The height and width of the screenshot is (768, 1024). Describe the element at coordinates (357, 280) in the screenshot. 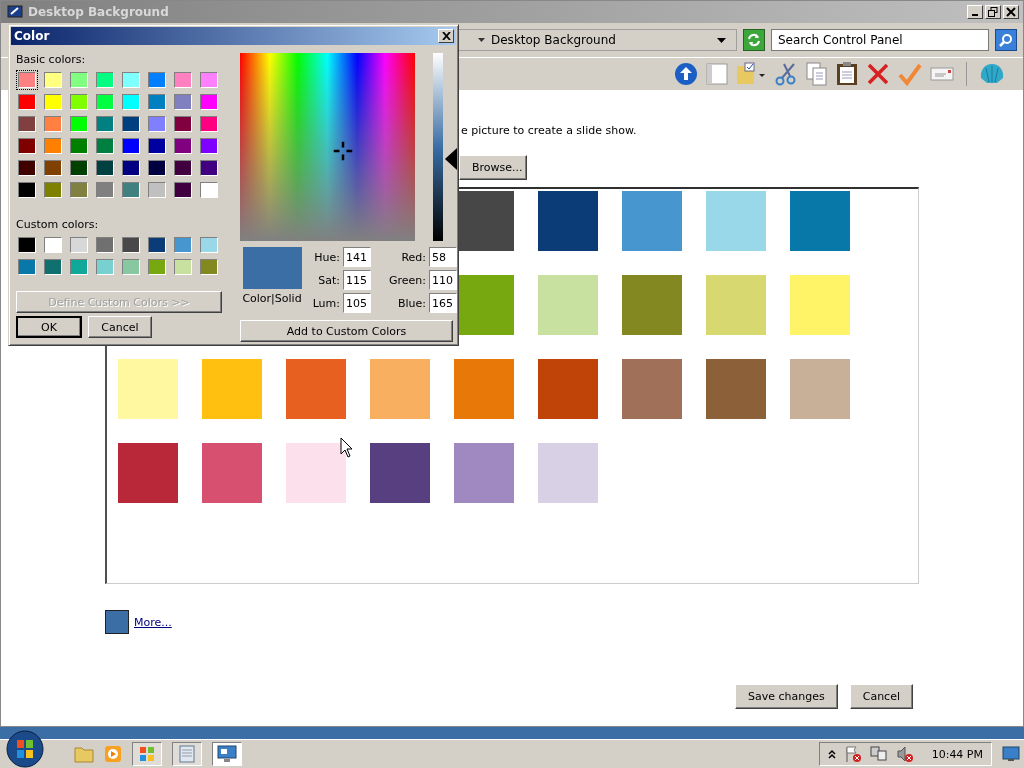

I see `value-field: 115` at that location.